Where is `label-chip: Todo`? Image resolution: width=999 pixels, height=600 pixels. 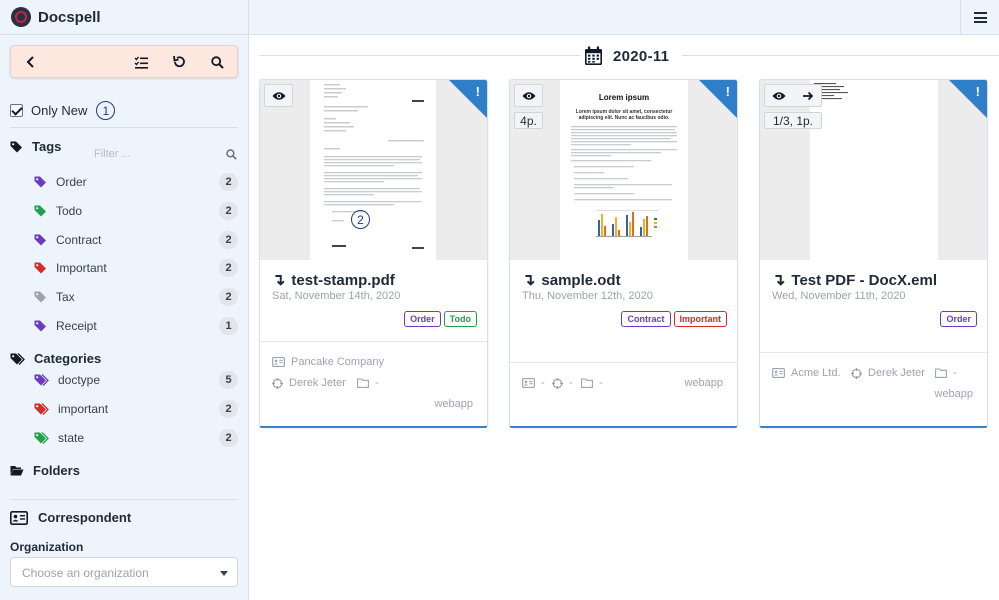 label-chip: Todo is located at coordinates (460, 319).